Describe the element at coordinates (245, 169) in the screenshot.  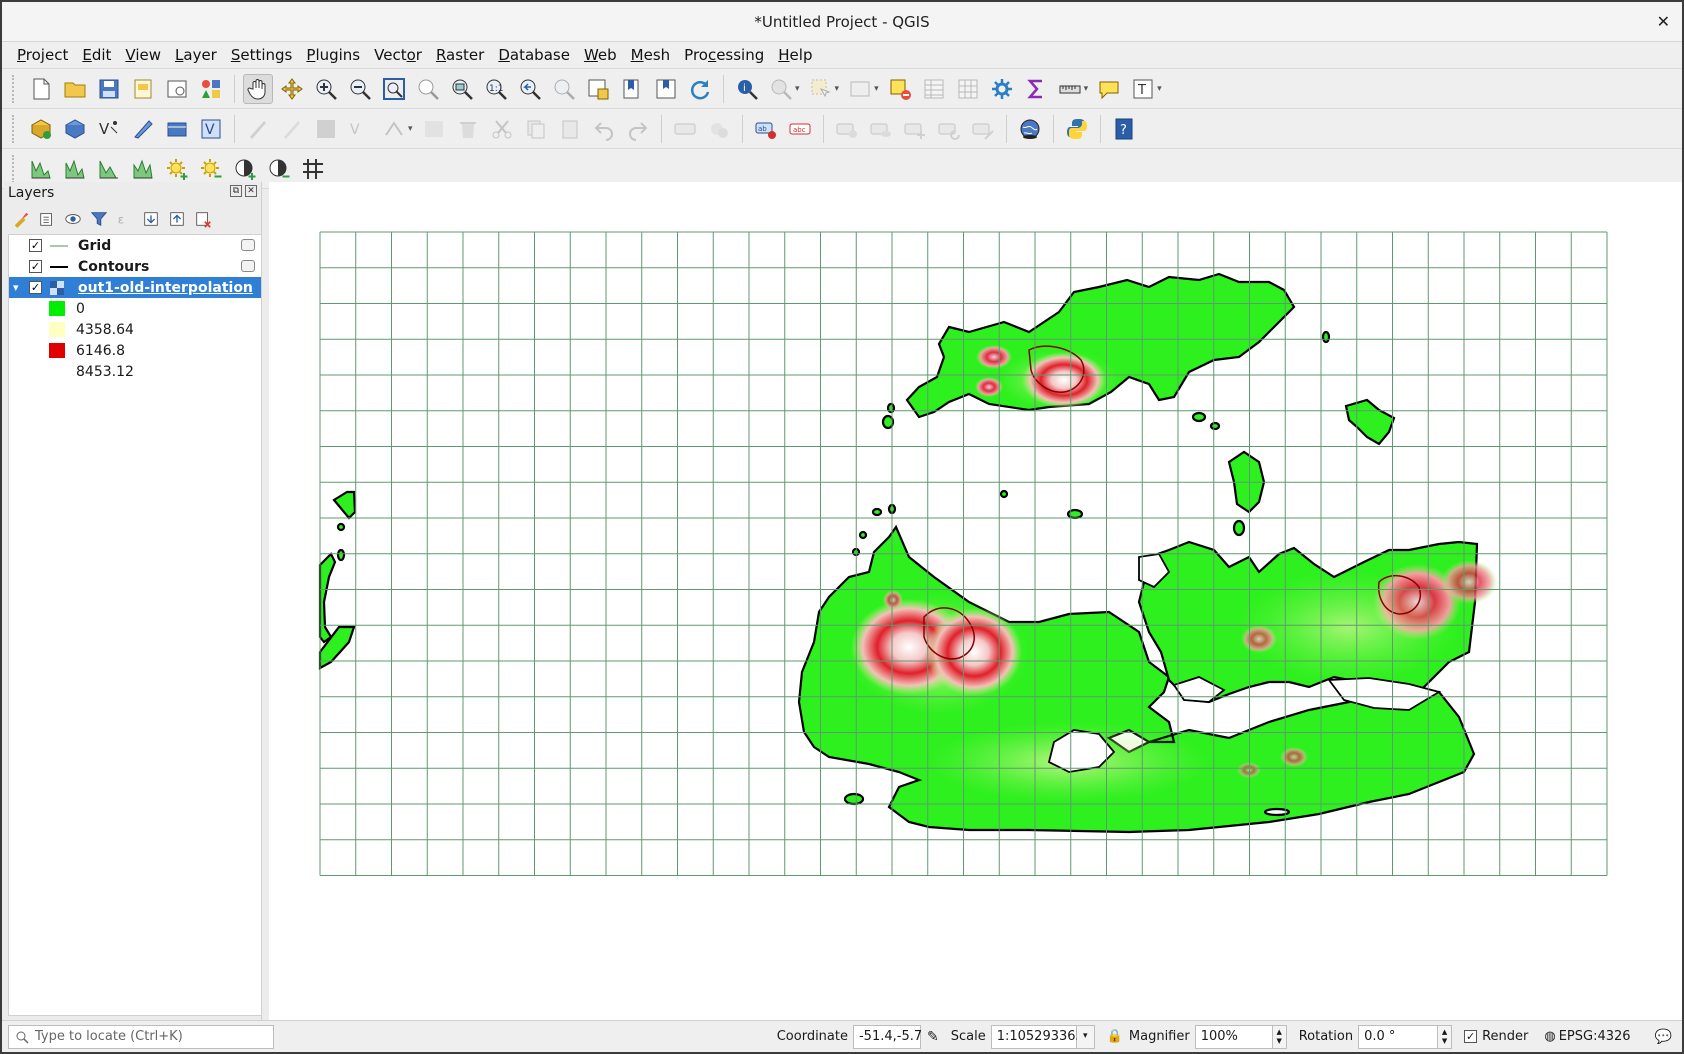
I see `increase-contrast-icon` at that location.